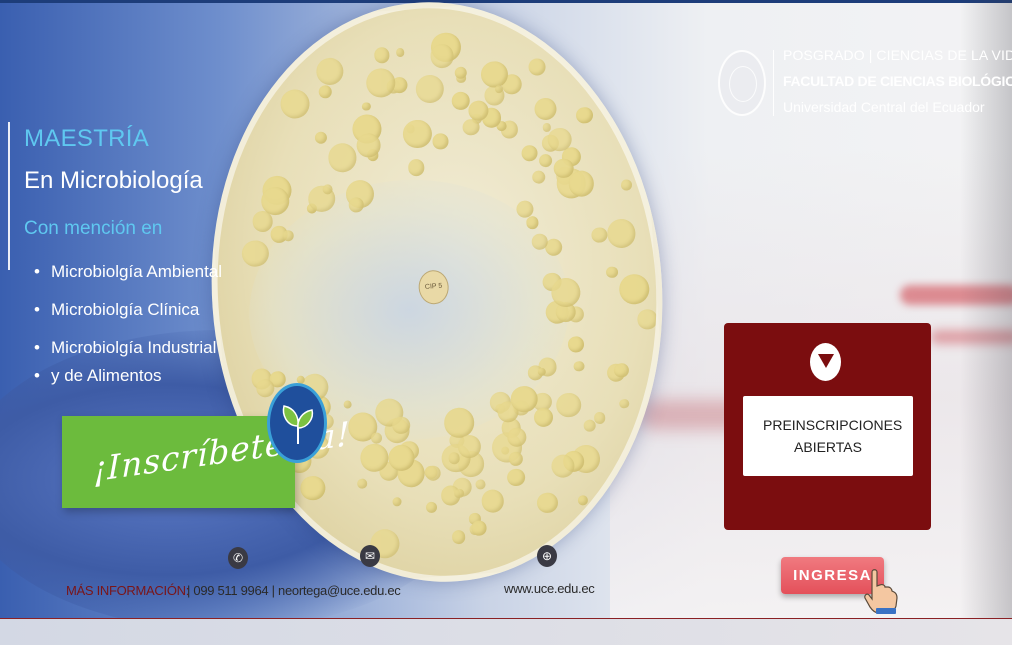 The image size is (1012, 645). Describe the element at coordinates (128, 590) in the screenshot. I see `info-label: MÁS INFORMACIÓN:` at that location.